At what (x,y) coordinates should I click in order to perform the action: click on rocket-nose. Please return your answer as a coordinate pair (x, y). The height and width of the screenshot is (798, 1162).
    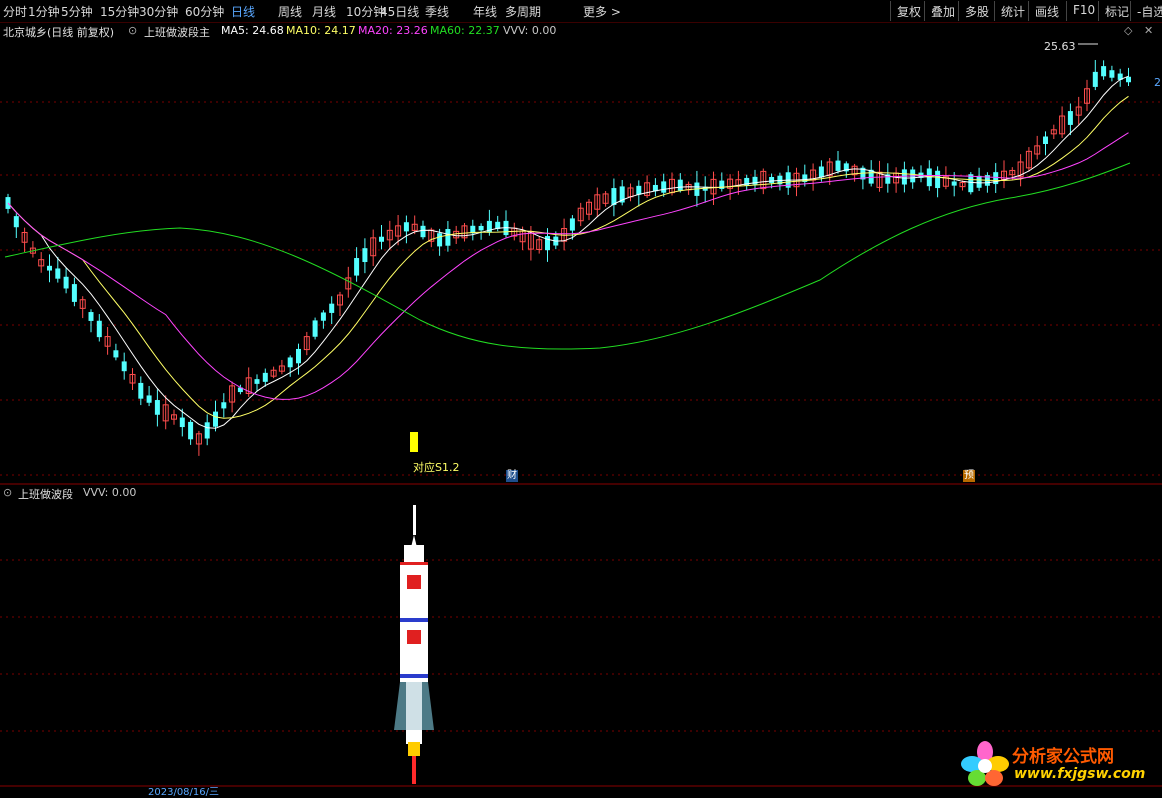
    Looking at the image, I should click on (414, 554).